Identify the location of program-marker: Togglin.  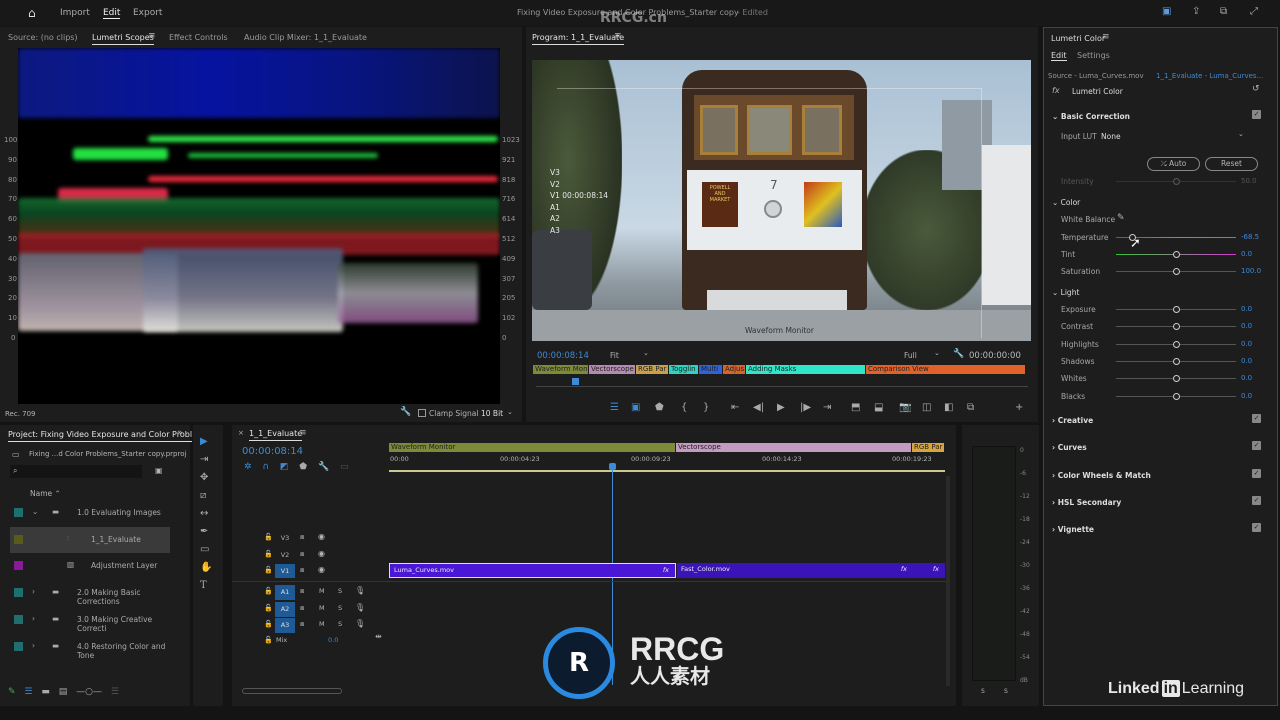
(683, 369).